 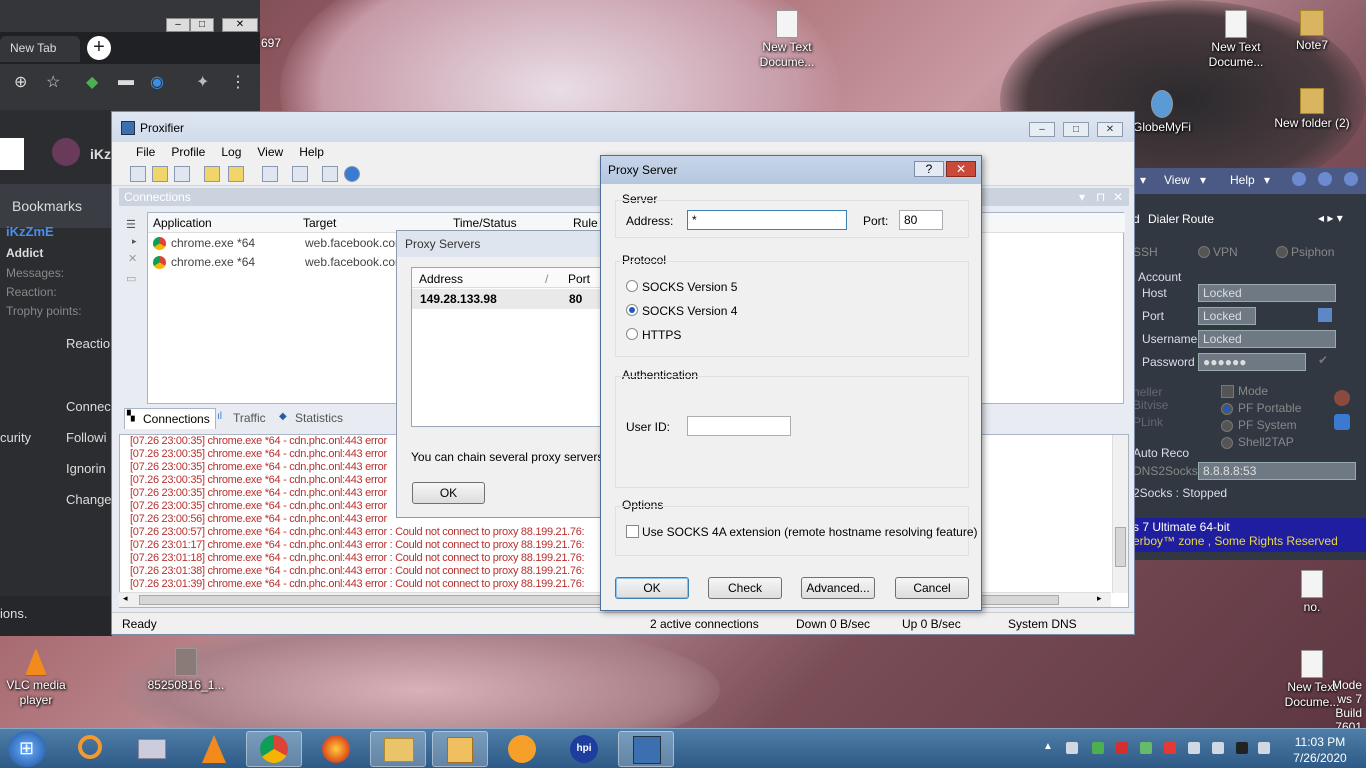 I want to click on new-tab-button: +, so click(x=99, y=48).